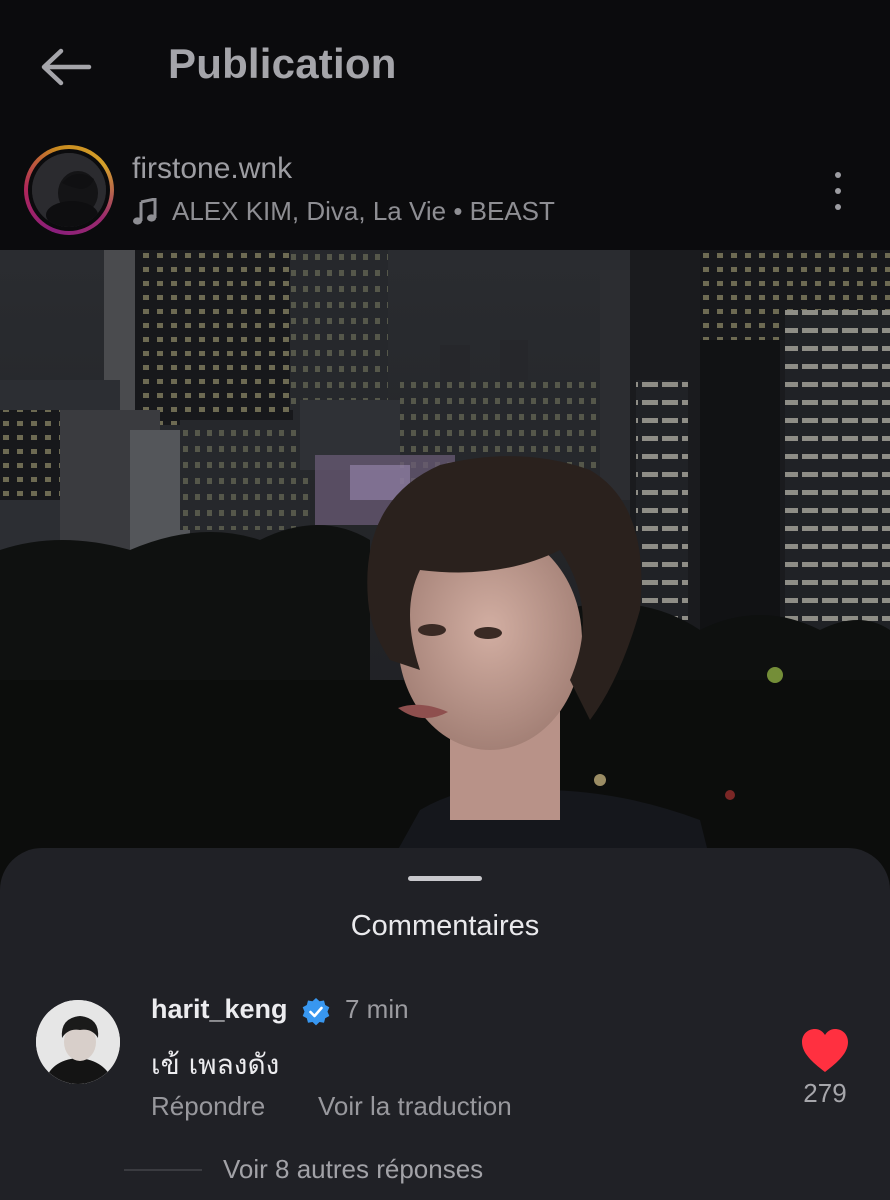  What do you see at coordinates (215, 1064) in the screenshot?
I see `comment-text: เข้ เพลงดัง` at bounding box center [215, 1064].